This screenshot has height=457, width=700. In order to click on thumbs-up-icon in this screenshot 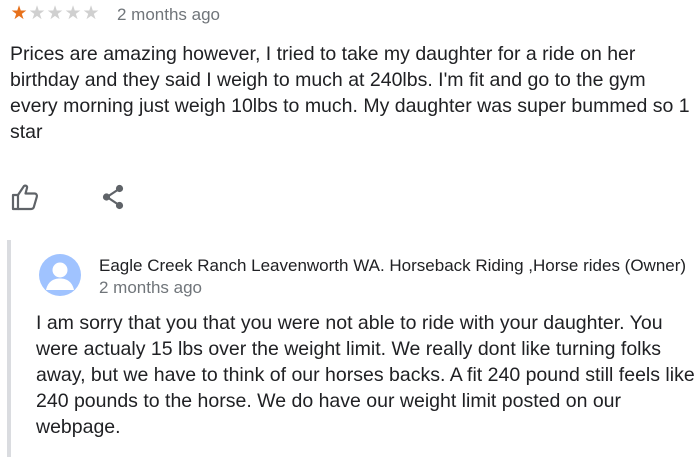, I will do `click(25, 197)`.